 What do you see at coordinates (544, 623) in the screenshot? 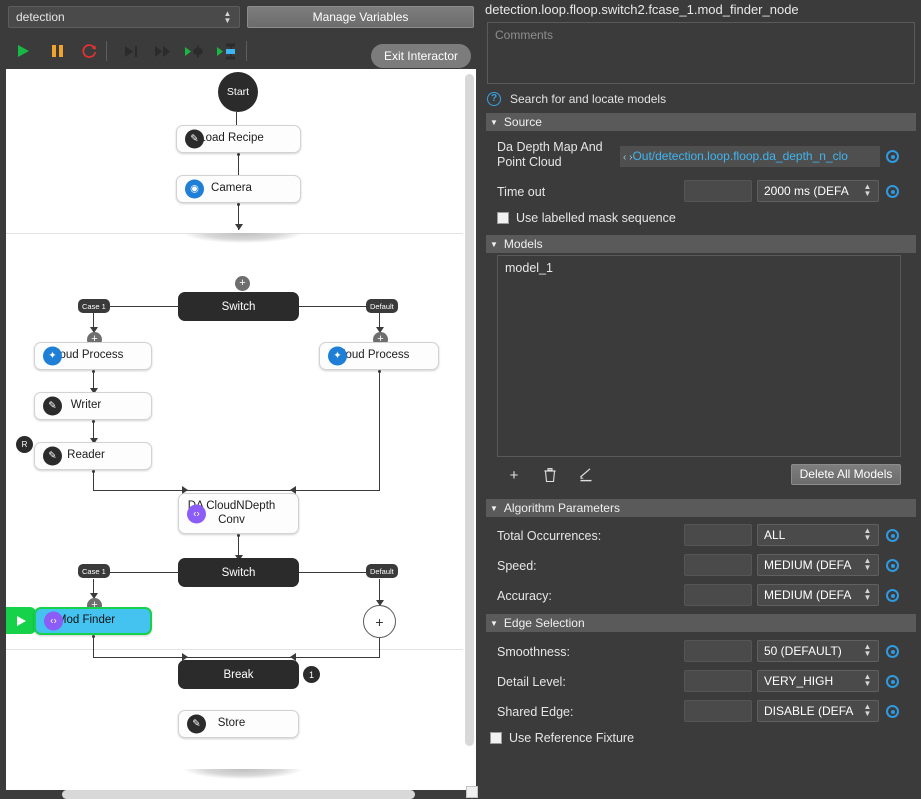
I see `section-header-edge-label: Edge Selection` at bounding box center [544, 623].